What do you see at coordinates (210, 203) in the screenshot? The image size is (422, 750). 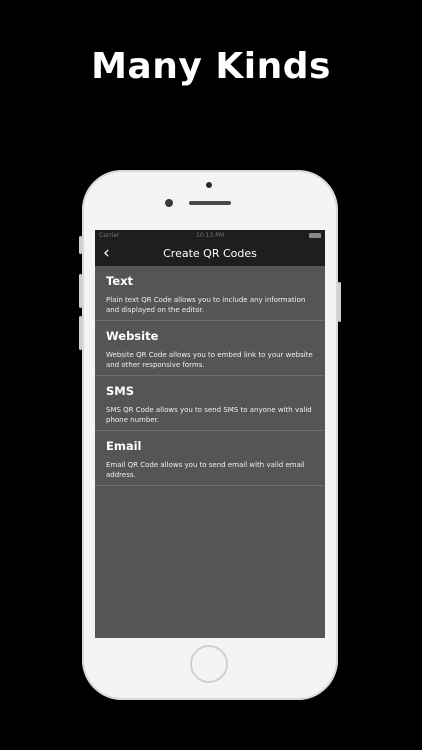 I see `earpiece-speaker` at bounding box center [210, 203].